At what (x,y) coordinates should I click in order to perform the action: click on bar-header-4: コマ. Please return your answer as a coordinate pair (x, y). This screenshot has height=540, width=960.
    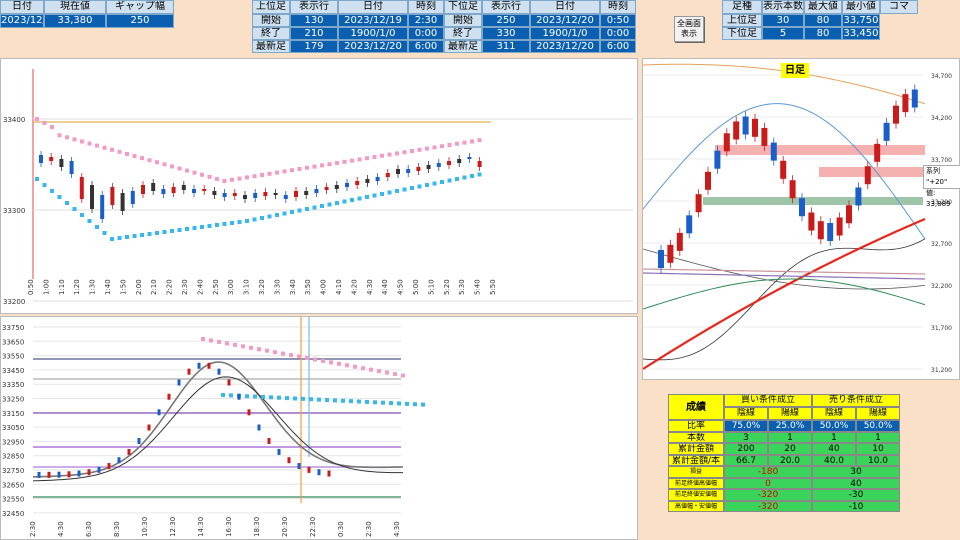
    Looking at the image, I should click on (899, 7).